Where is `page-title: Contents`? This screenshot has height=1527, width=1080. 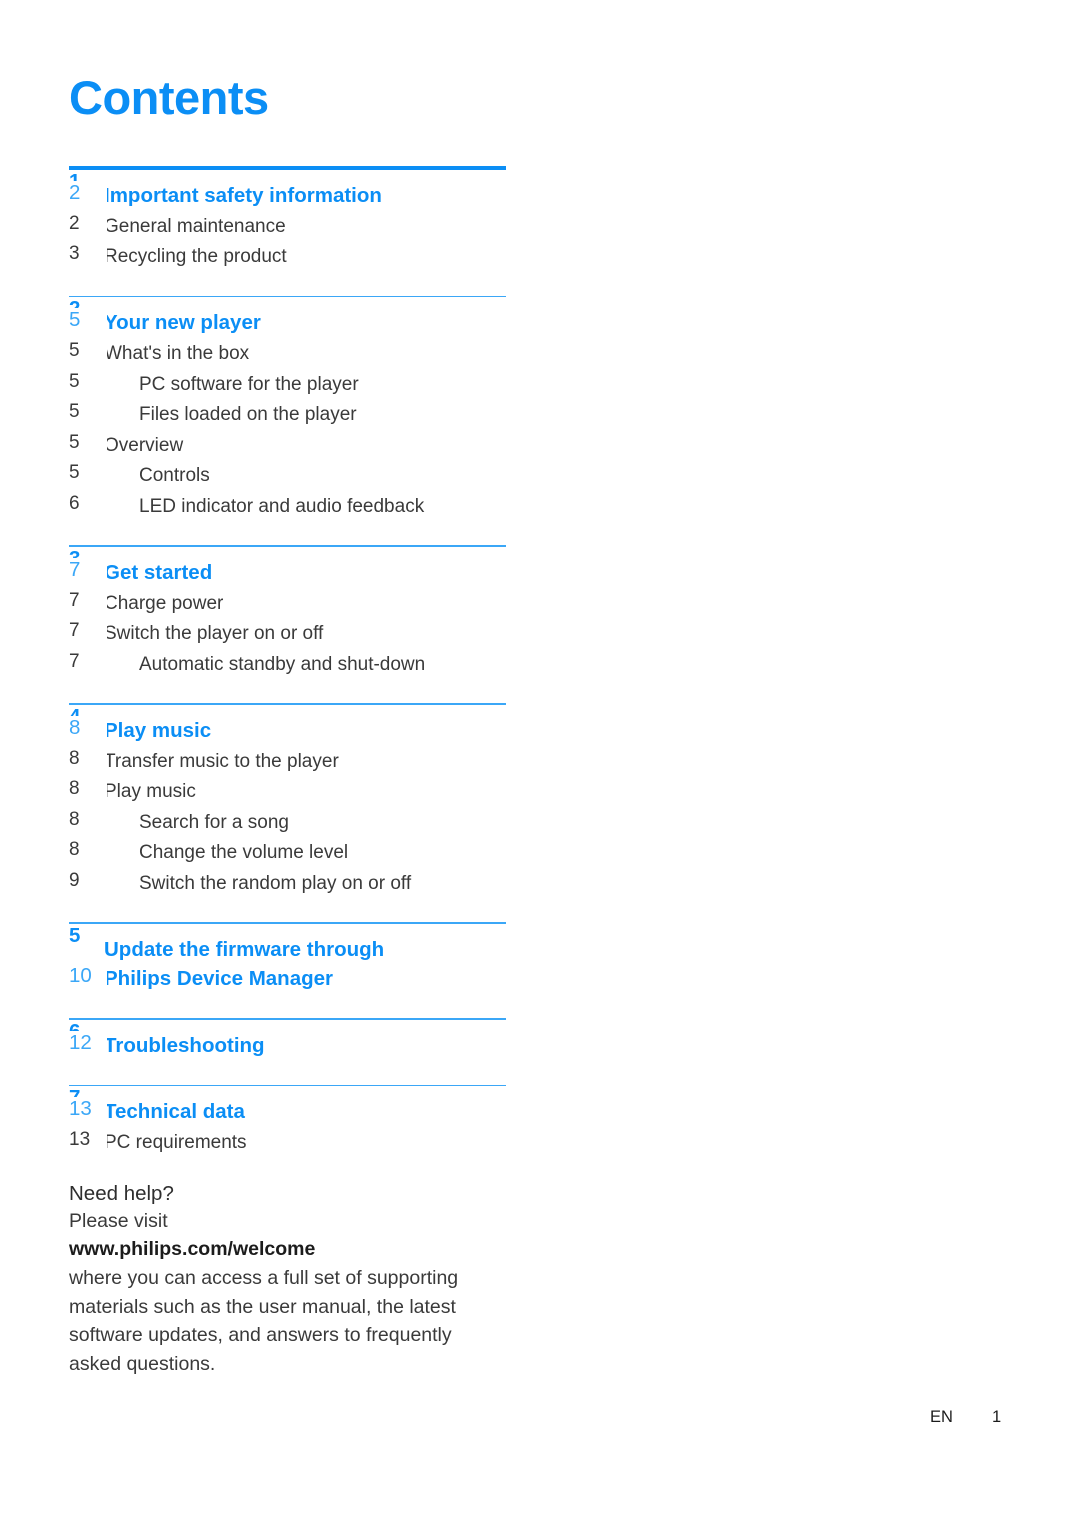 page-title: Contents is located at coordinates (169, 97).